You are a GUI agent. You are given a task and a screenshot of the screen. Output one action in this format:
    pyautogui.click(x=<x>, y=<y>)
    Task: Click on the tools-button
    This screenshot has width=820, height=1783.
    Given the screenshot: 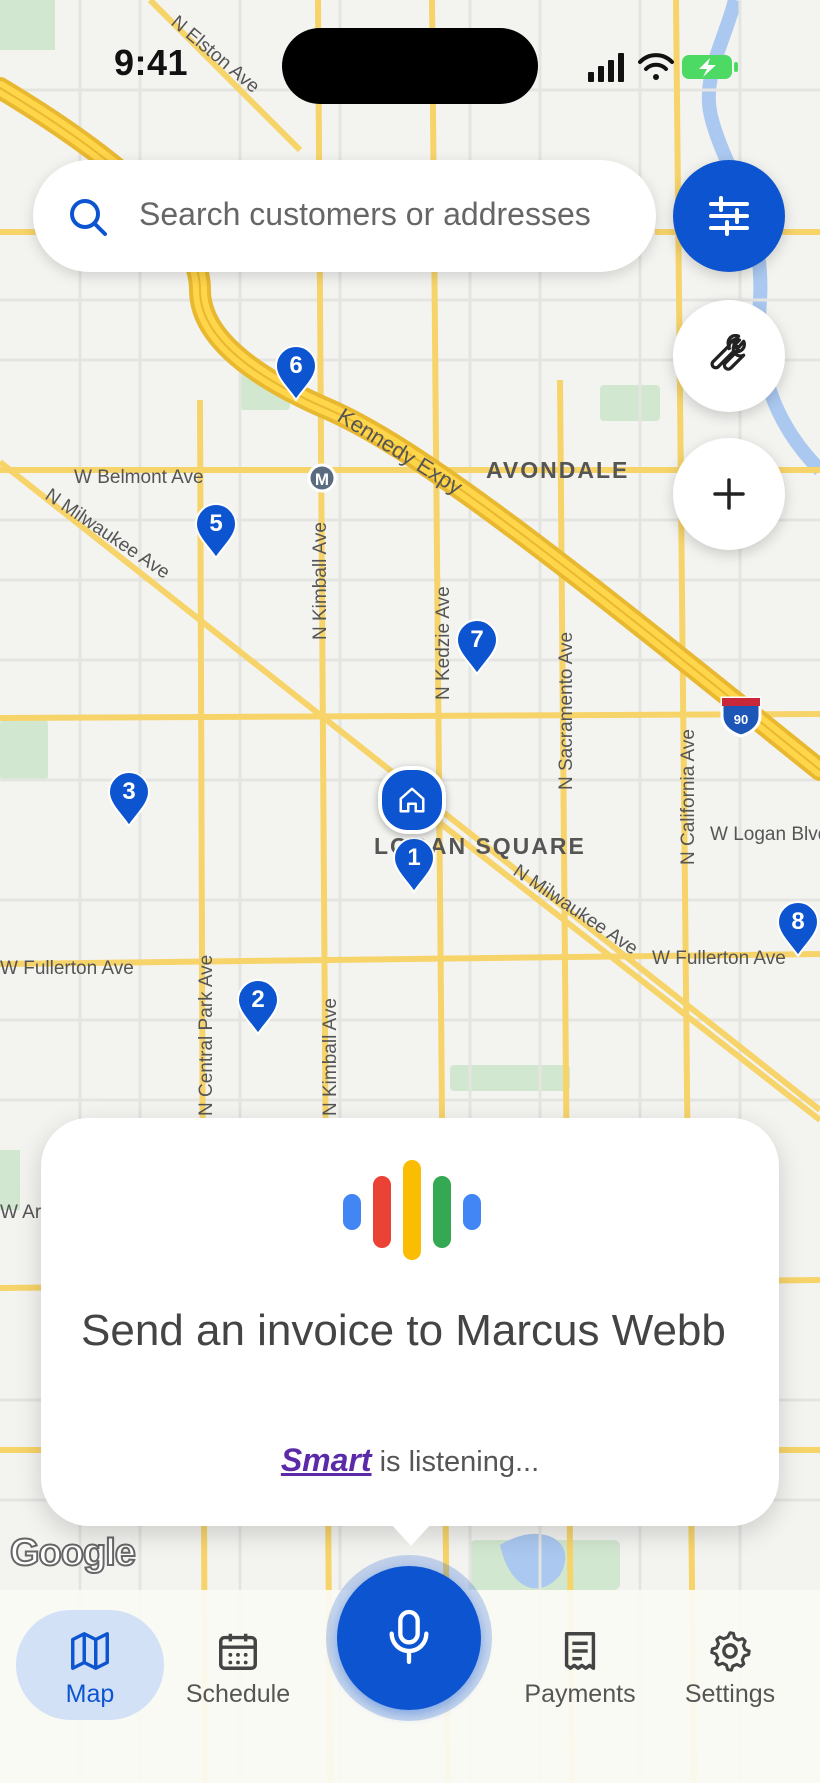 What is the action you would take?
    pyautogui.click(x=729, y=356)
    